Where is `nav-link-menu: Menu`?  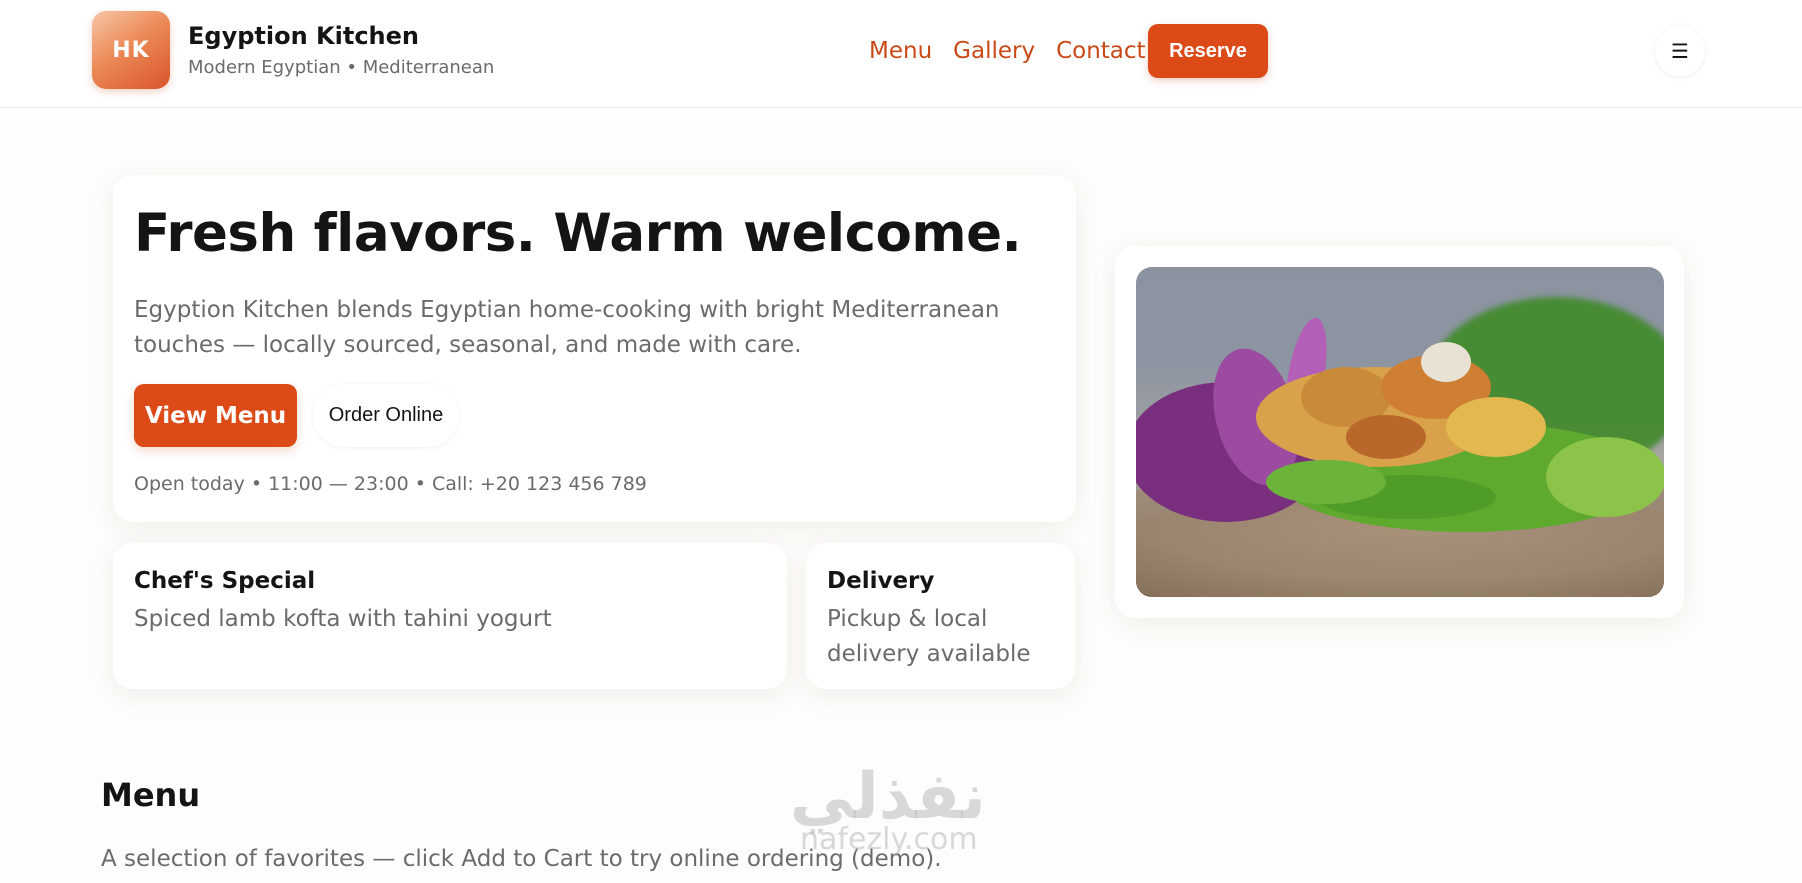 nav-link-menu: Menu is located at coordinates (900, 51).